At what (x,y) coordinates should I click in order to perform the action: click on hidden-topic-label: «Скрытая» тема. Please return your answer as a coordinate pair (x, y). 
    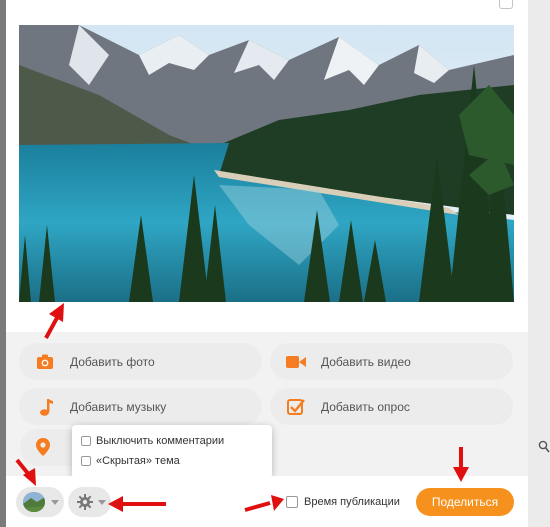
    Looking at the image, I should click on (138, 461).